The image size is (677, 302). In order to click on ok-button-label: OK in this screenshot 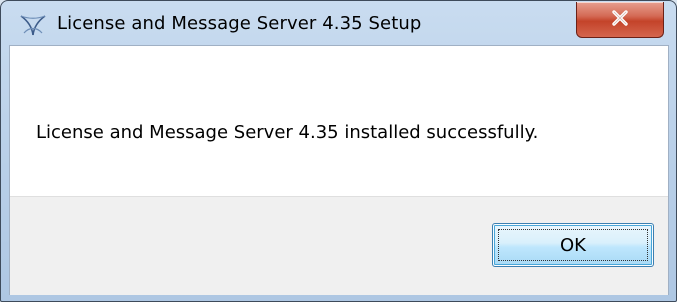, I will do `click(573, 245)`.